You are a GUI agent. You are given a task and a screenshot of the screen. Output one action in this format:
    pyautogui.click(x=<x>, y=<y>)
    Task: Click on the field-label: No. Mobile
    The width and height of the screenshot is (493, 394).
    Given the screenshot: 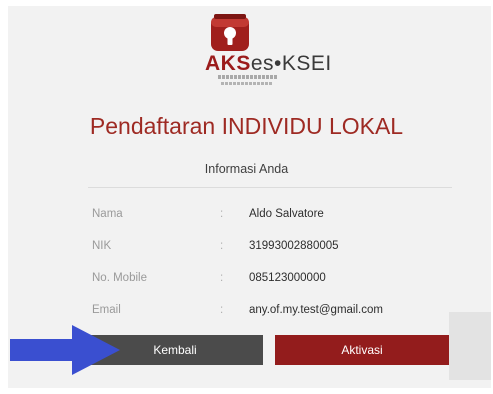 What is the action you would take?
    pyautogui.click(x=119, y=278)
    